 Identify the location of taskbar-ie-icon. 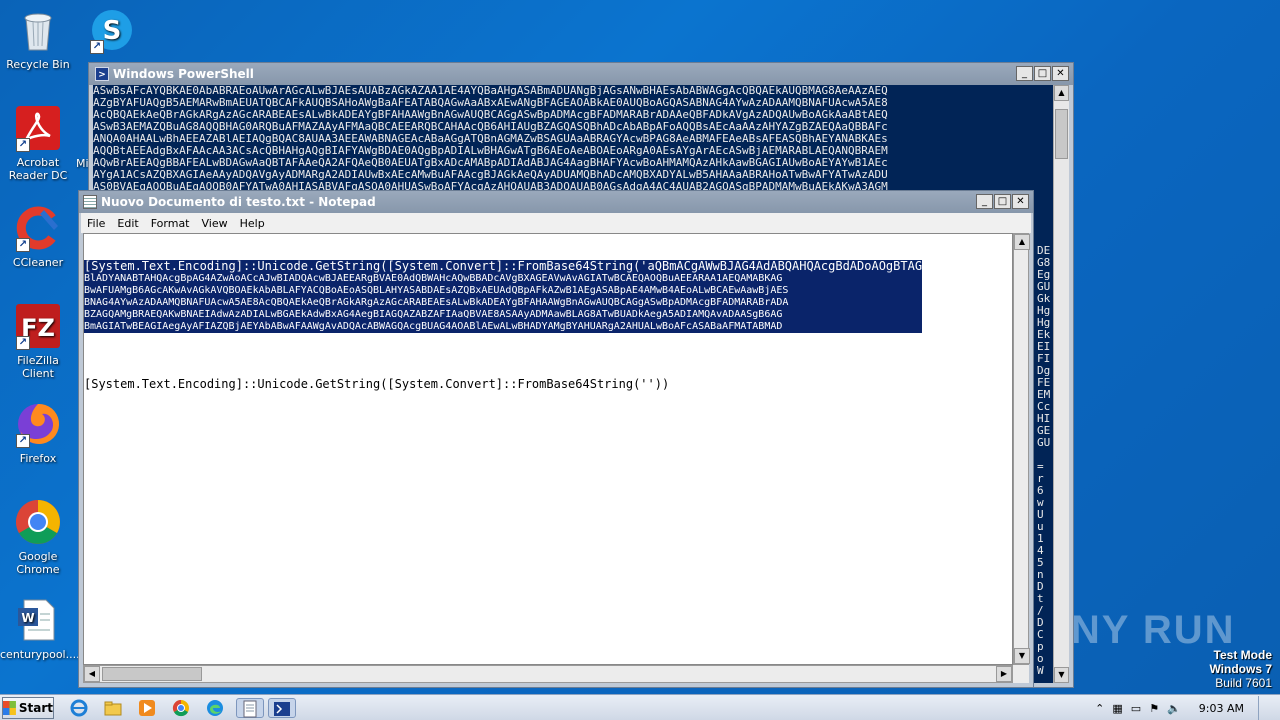
(79, 708).